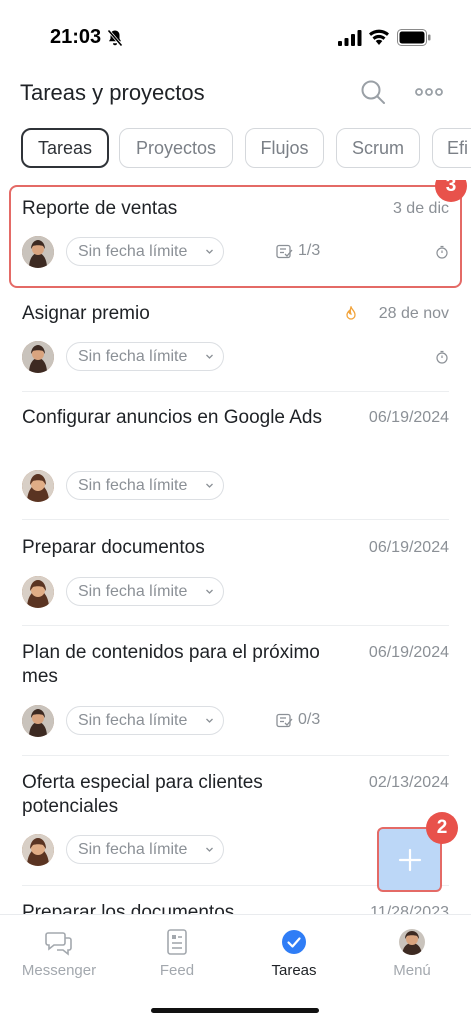 The image size is (471, 1024). Describe the element at coordinates (309, 250) in the screenshot. I see `checklist-count: 1/3` at that location.